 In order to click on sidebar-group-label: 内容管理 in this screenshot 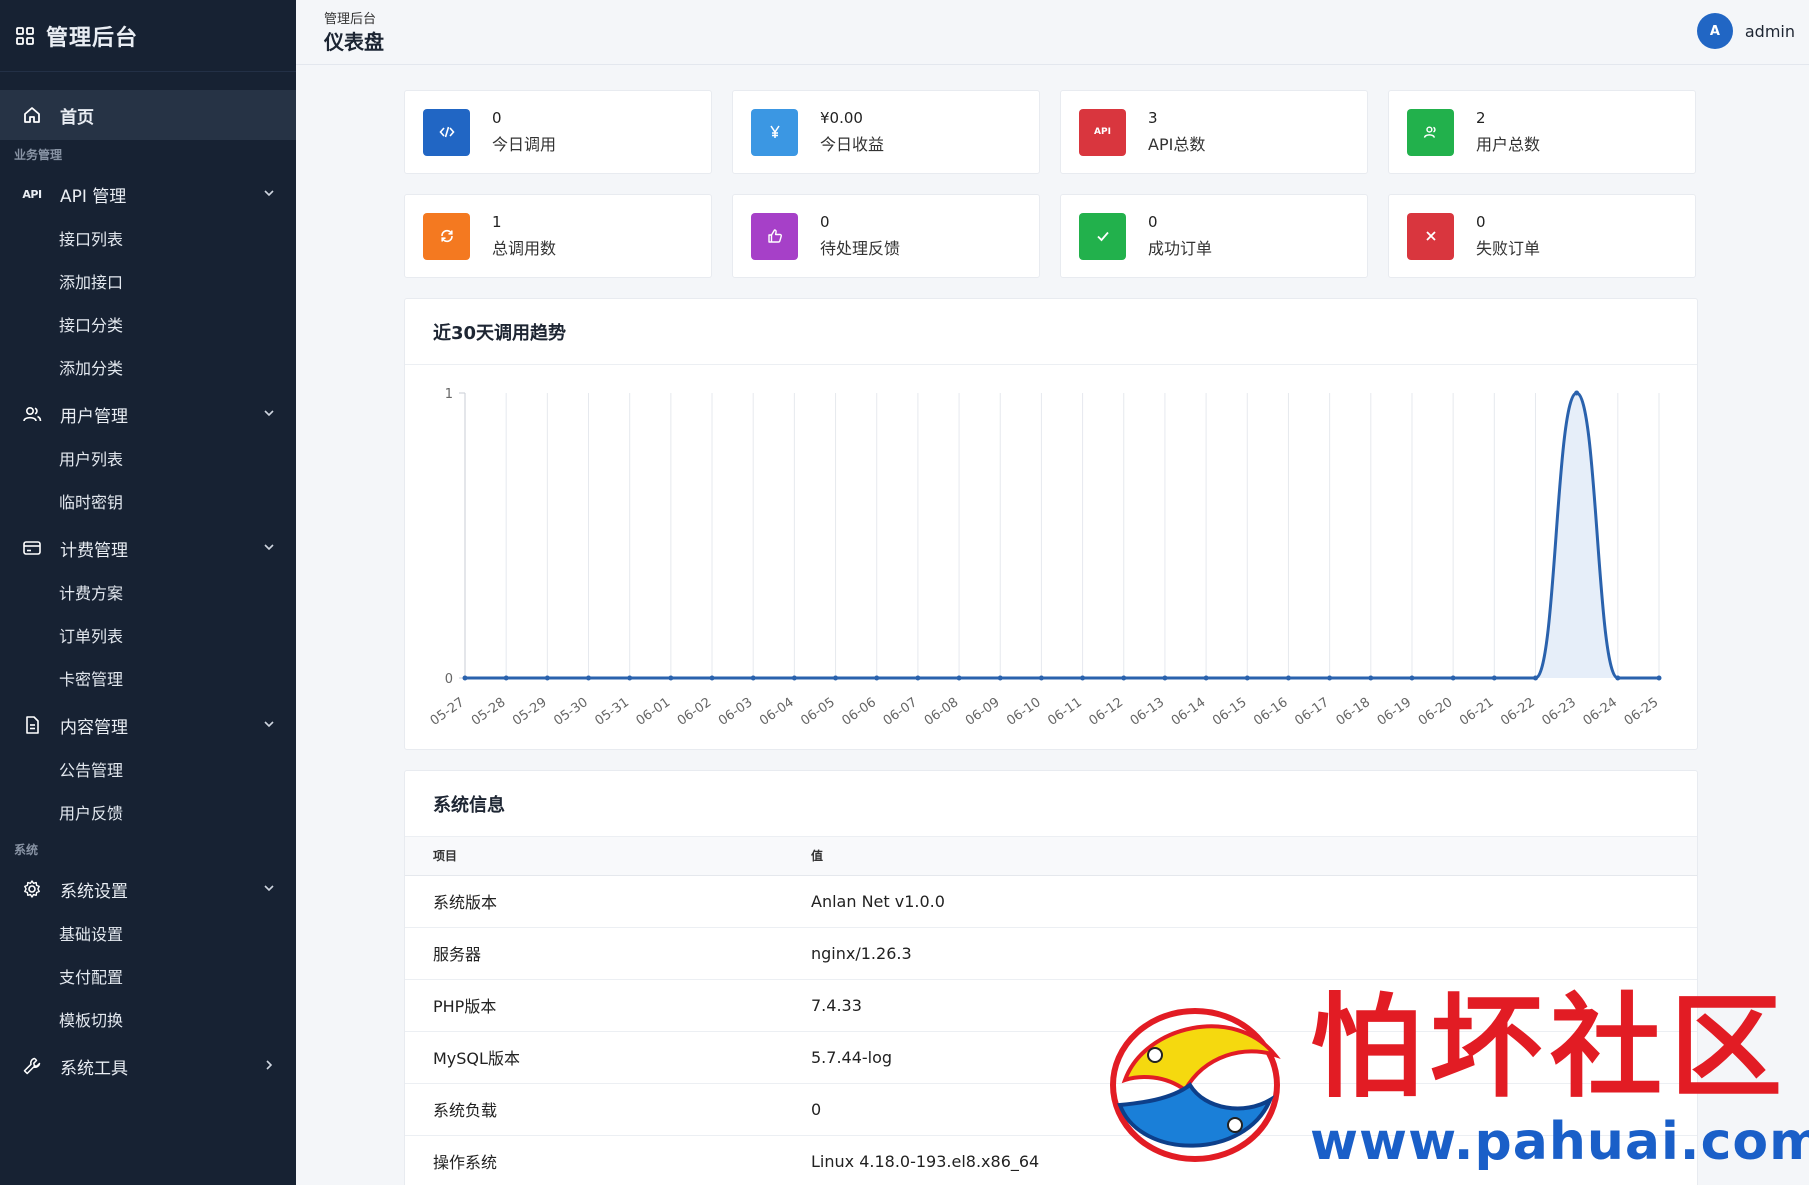, I will do `click(94, 727)`.